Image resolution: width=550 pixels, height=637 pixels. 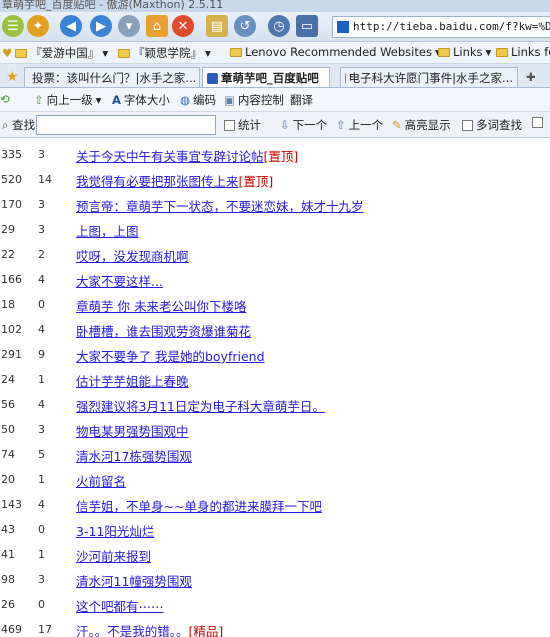 I want to click on thread-title-link: 清水河17栋强势围观, so click(x=134, y=456).